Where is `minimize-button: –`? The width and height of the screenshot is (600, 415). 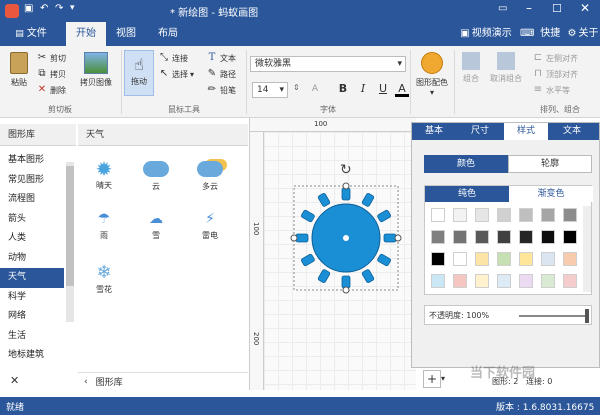 minimize-button: – is located at coordinates (529, 8).